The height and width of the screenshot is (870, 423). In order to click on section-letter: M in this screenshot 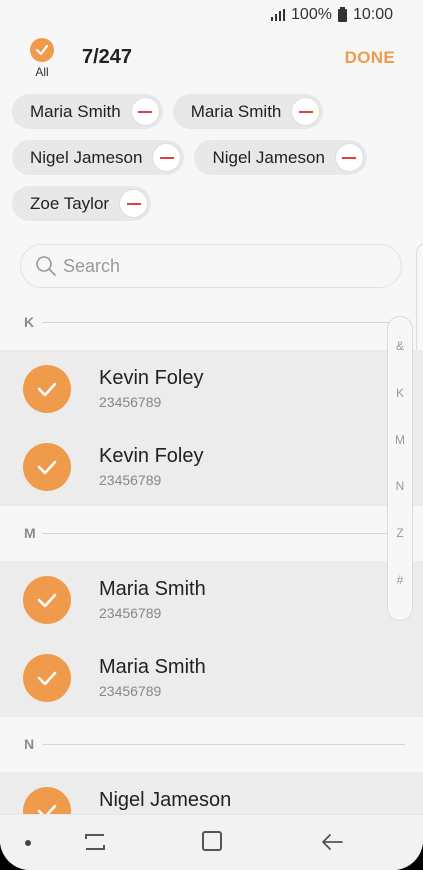, I will do `click(30, 533)`.